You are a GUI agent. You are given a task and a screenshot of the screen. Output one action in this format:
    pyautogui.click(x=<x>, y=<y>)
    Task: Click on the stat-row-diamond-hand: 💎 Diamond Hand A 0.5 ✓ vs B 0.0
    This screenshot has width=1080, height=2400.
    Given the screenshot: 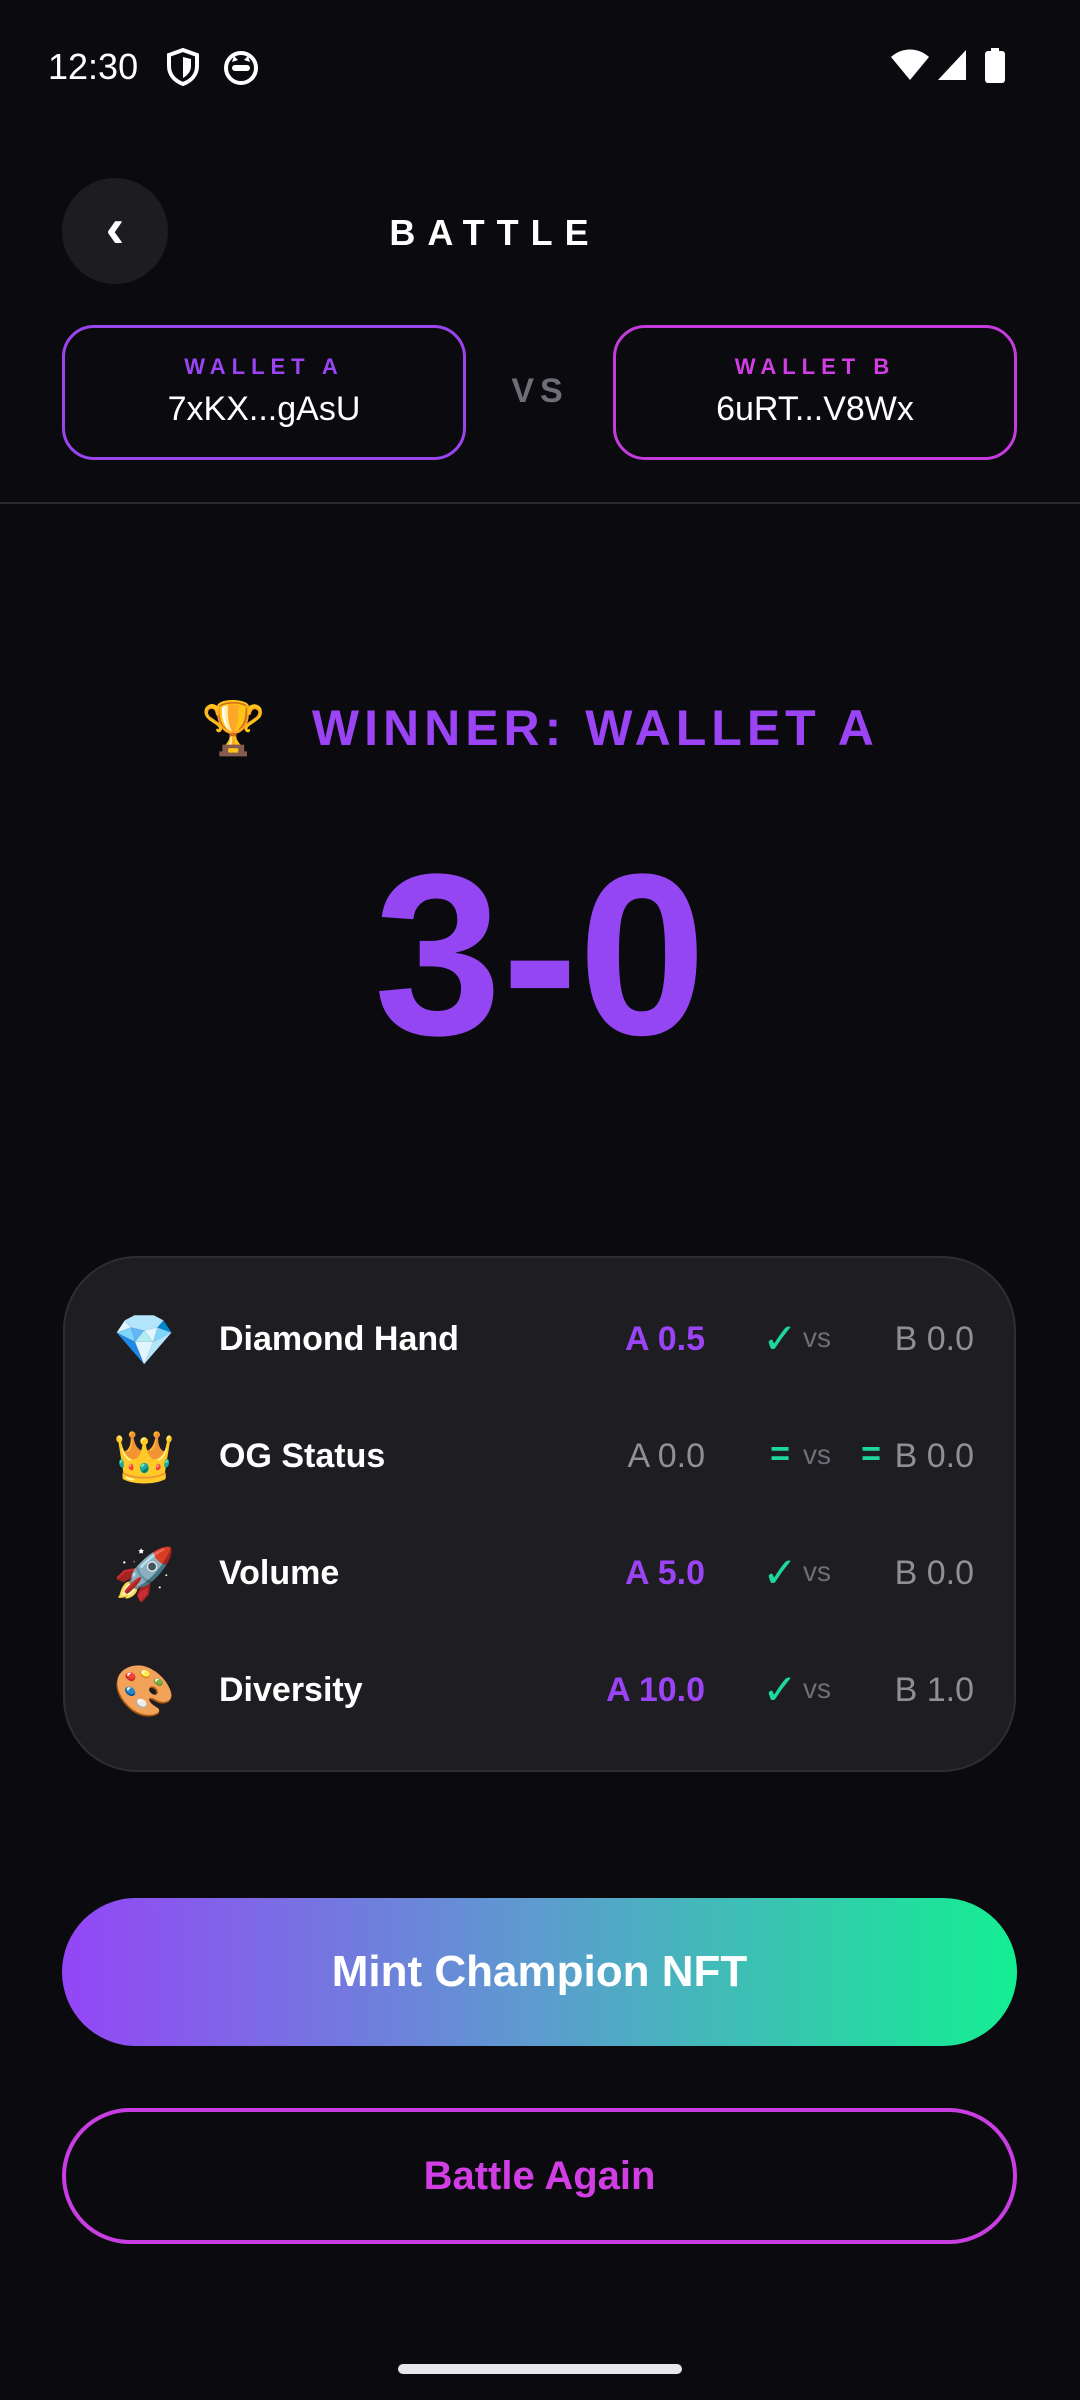 What is the action you would take?
    pyautogui.click(x=541, y=1340)
    